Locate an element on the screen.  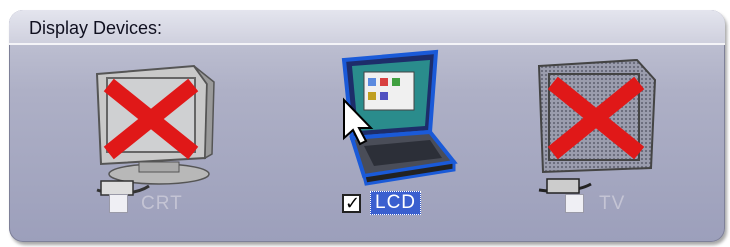
crt-monitor-disabled-icon is located at coordinates (155, 130).